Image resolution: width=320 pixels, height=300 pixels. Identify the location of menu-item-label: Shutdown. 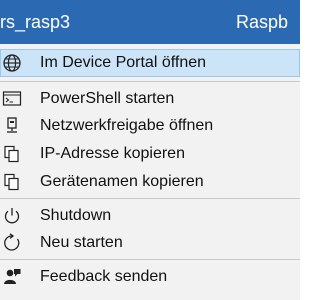
(76, 215).